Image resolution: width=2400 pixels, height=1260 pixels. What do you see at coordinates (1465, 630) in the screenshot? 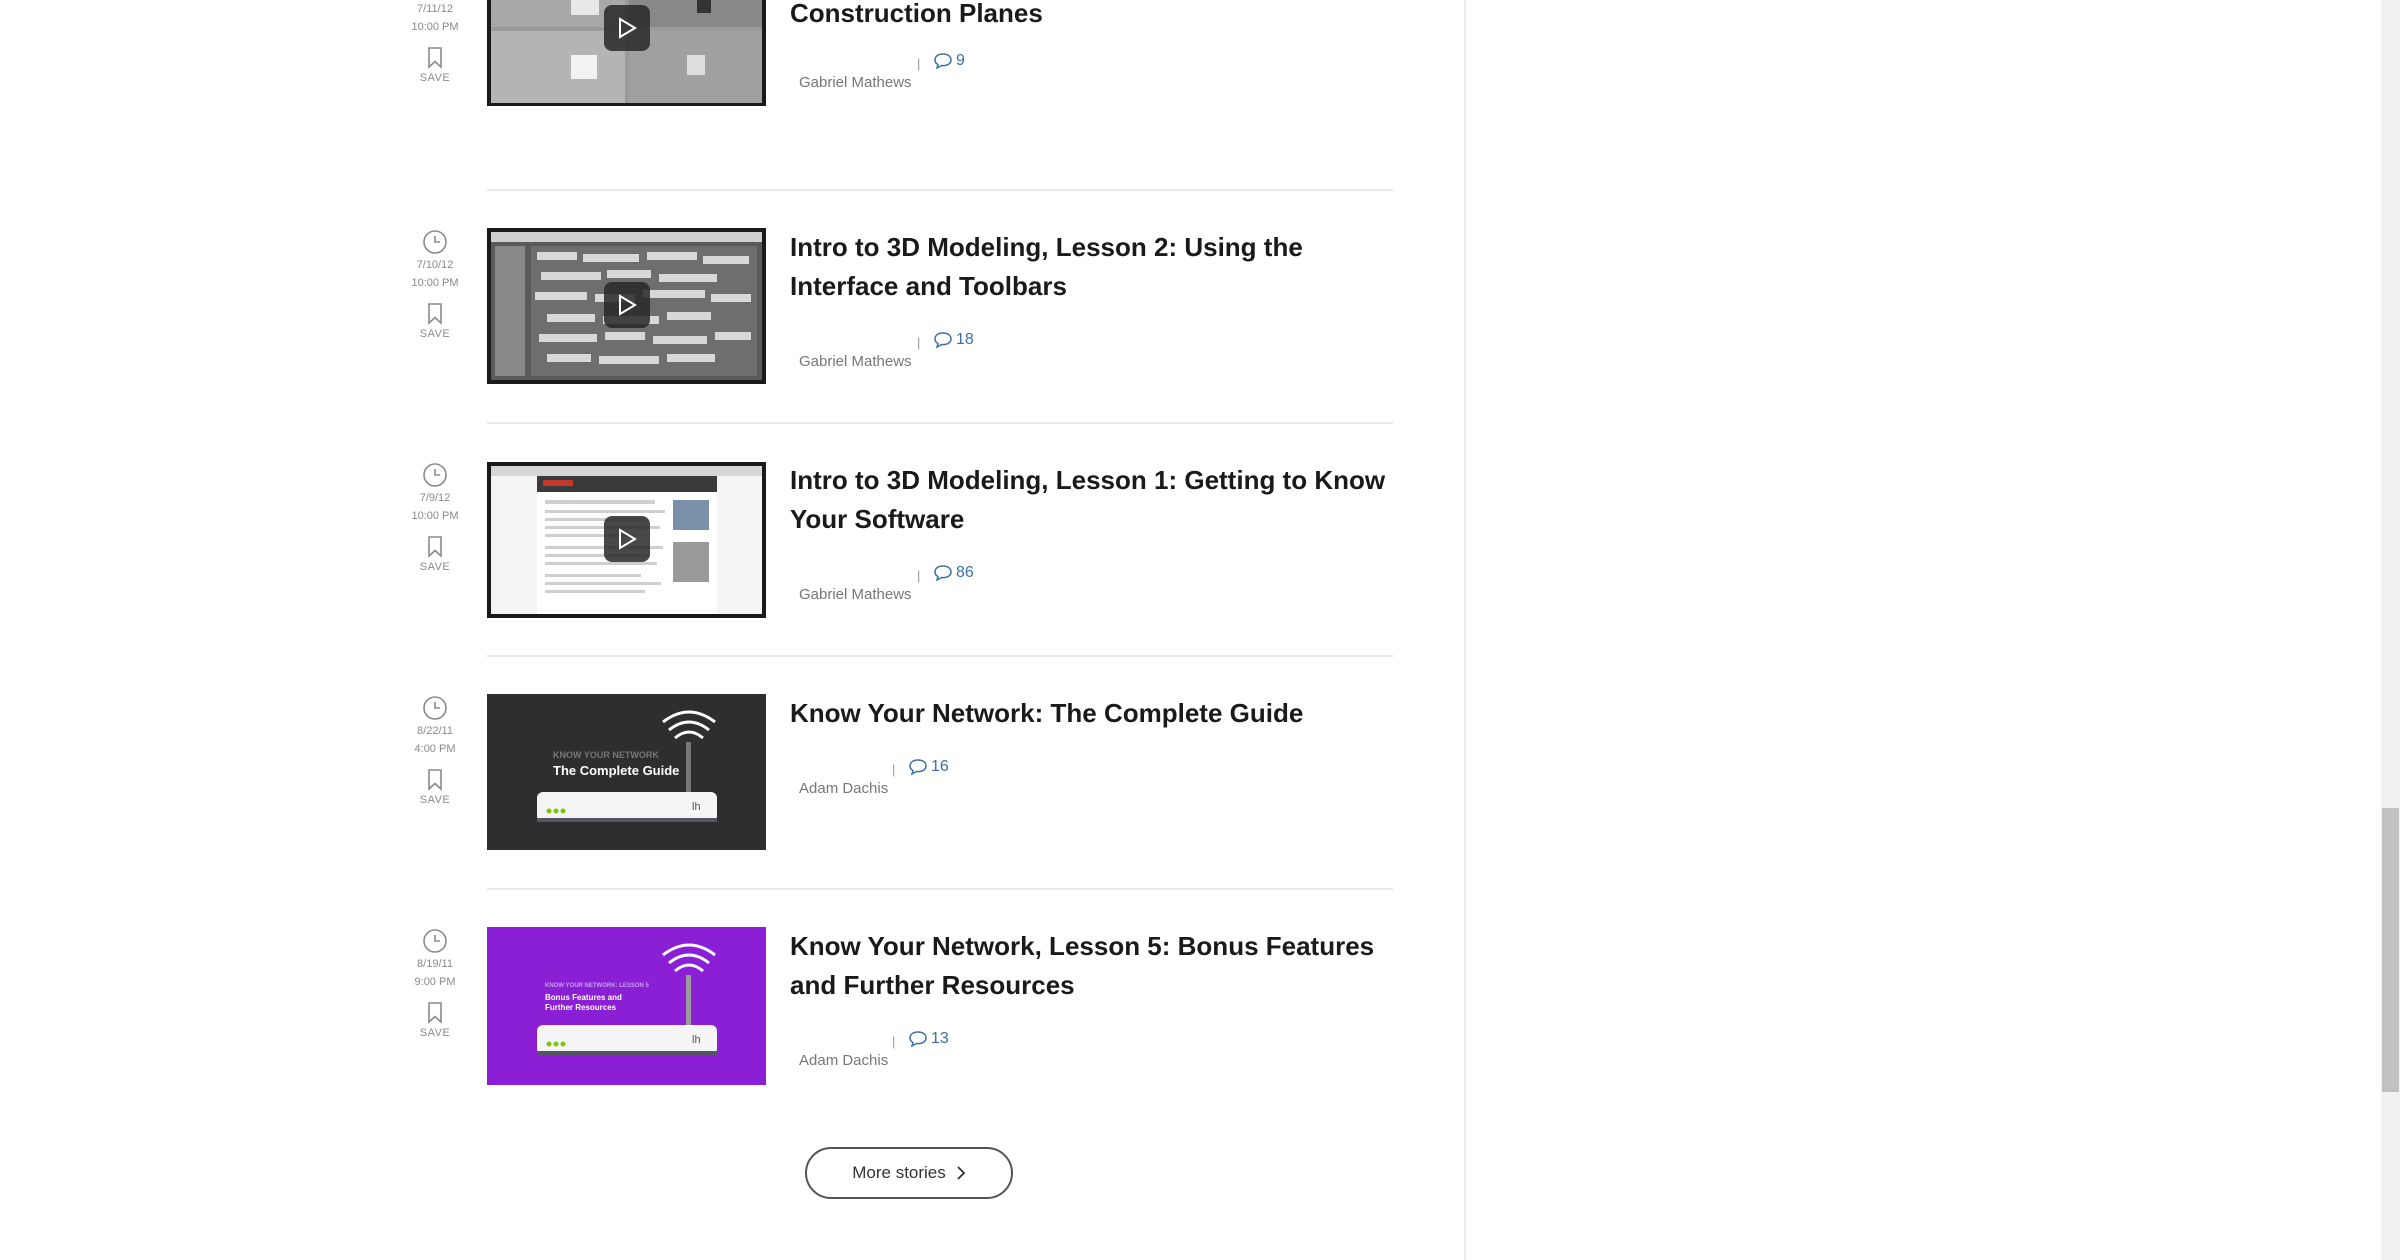
I see `sidebar-divider` at bounding box center [1465, 630].